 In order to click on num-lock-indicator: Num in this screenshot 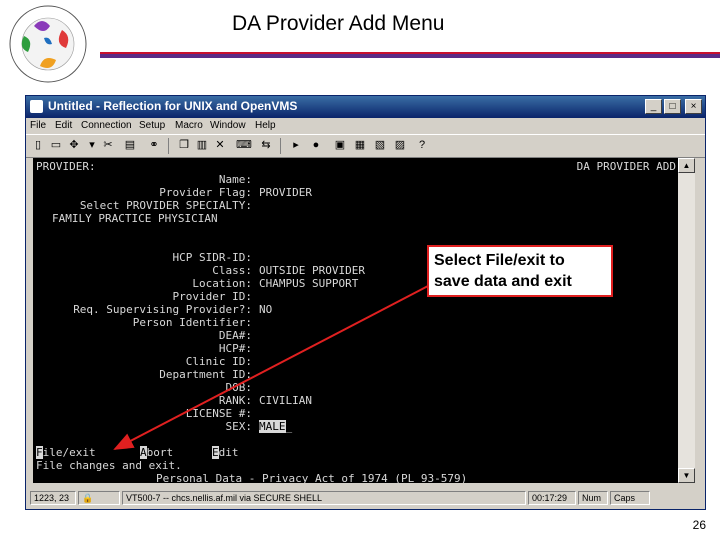, I will do `click(593, 498)`.